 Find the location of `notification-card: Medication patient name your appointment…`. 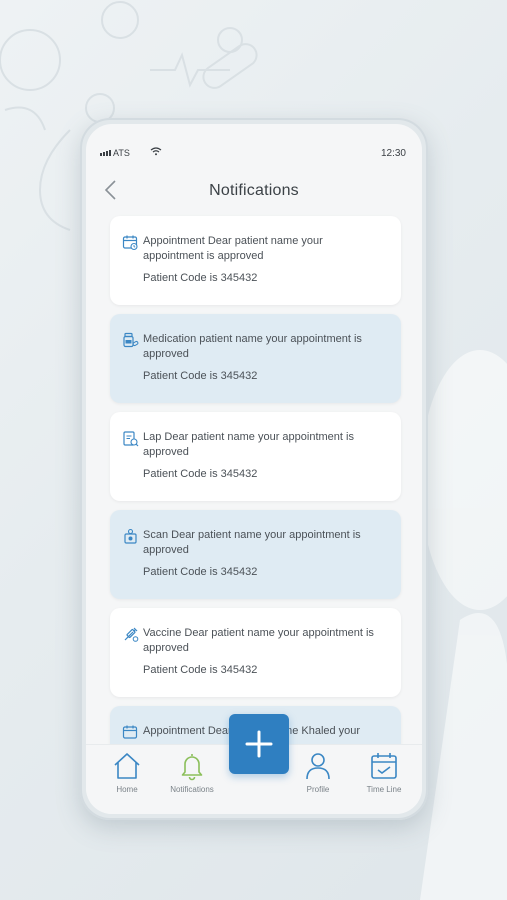

notification-card: Medication patient name your appointment… is located at coordinates (255, 358).